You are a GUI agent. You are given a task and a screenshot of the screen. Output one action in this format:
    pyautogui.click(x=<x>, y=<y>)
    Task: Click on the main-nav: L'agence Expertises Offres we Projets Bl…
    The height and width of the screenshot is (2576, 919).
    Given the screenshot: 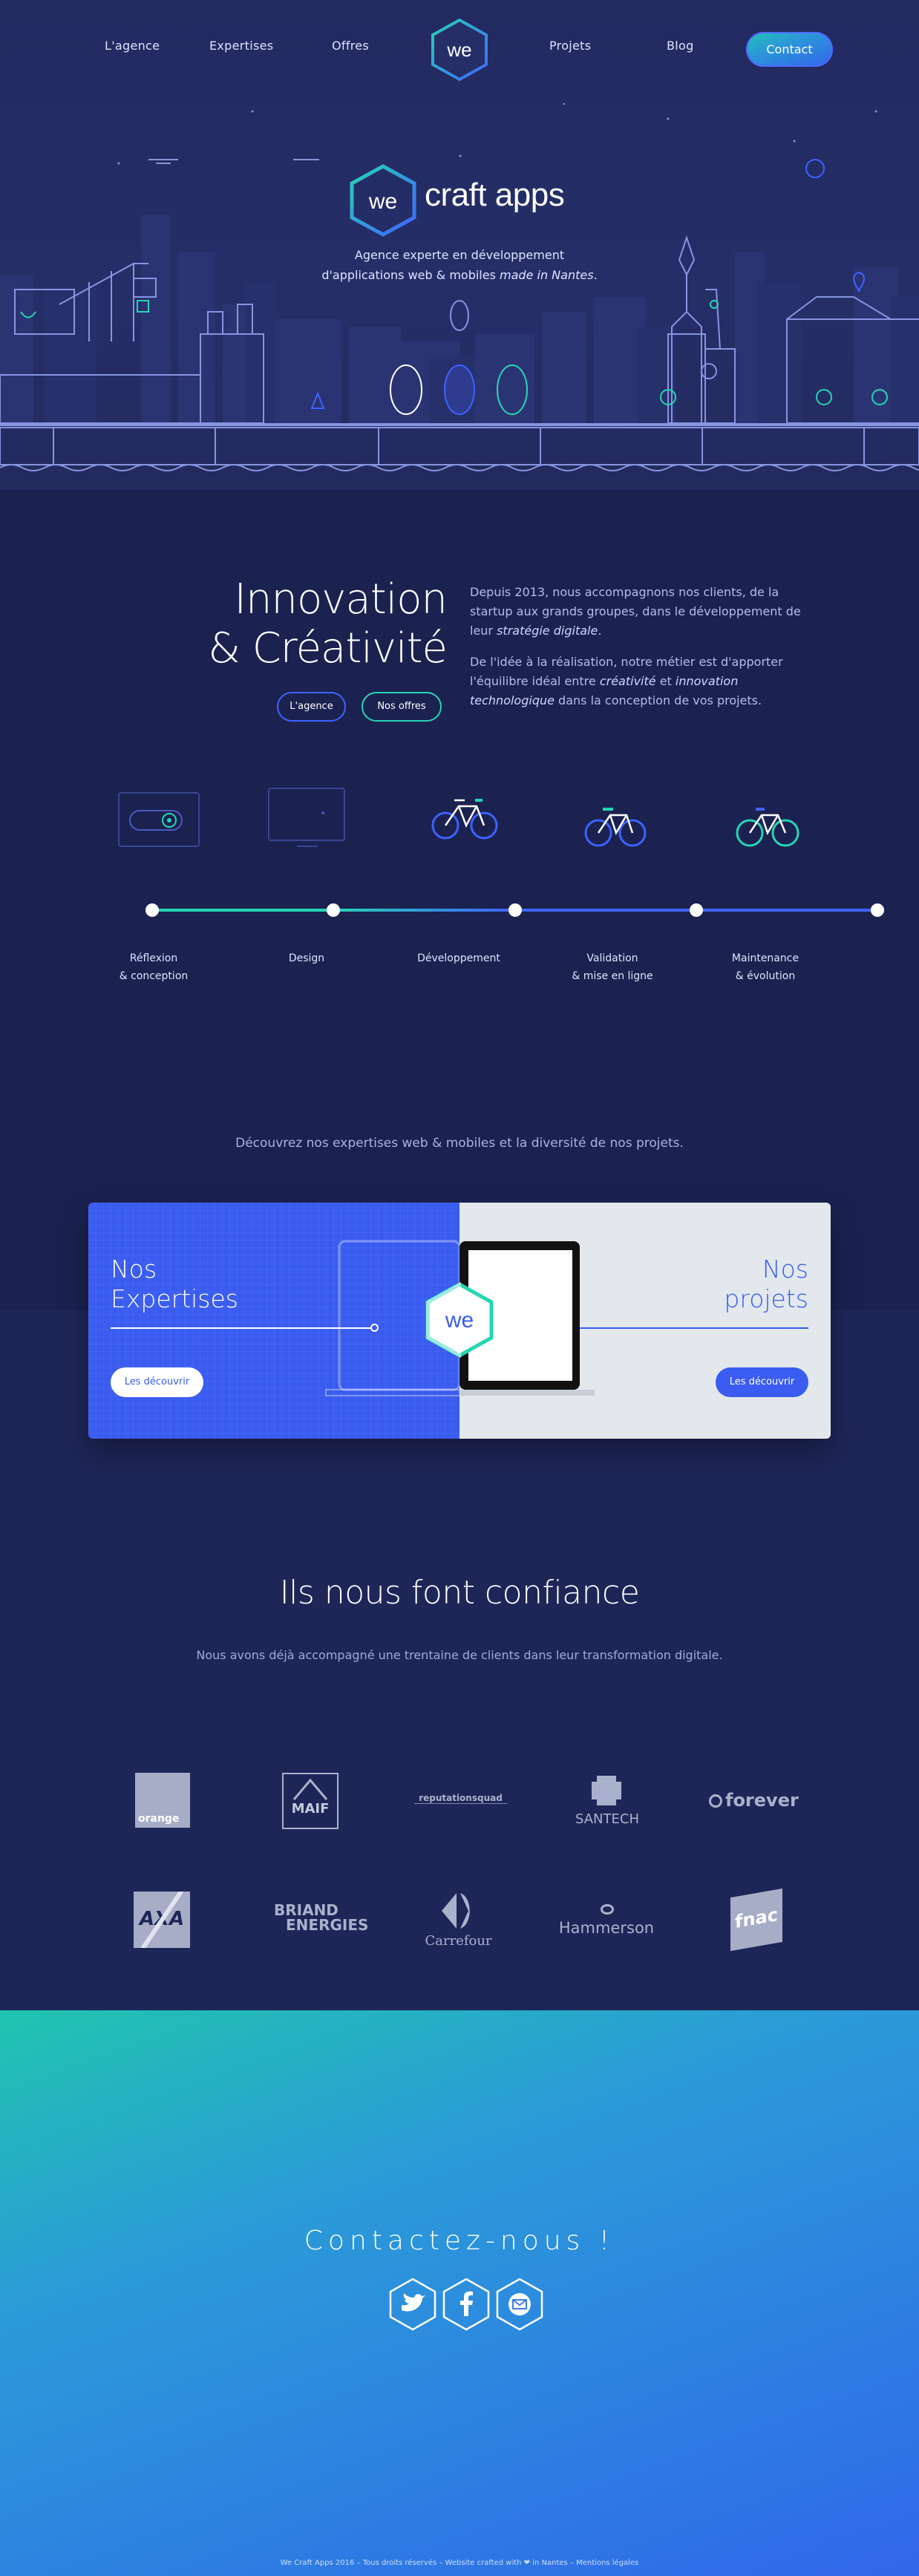 What is the action you would take?
    pyautogui.click(x=459, y=48)
    